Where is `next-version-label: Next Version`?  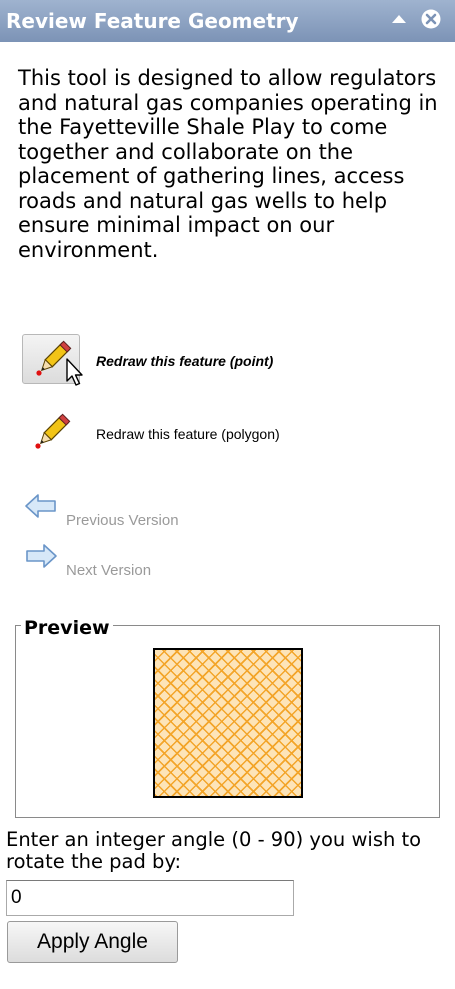
next-version-label: Next Version is located at coordinates (108, 570).